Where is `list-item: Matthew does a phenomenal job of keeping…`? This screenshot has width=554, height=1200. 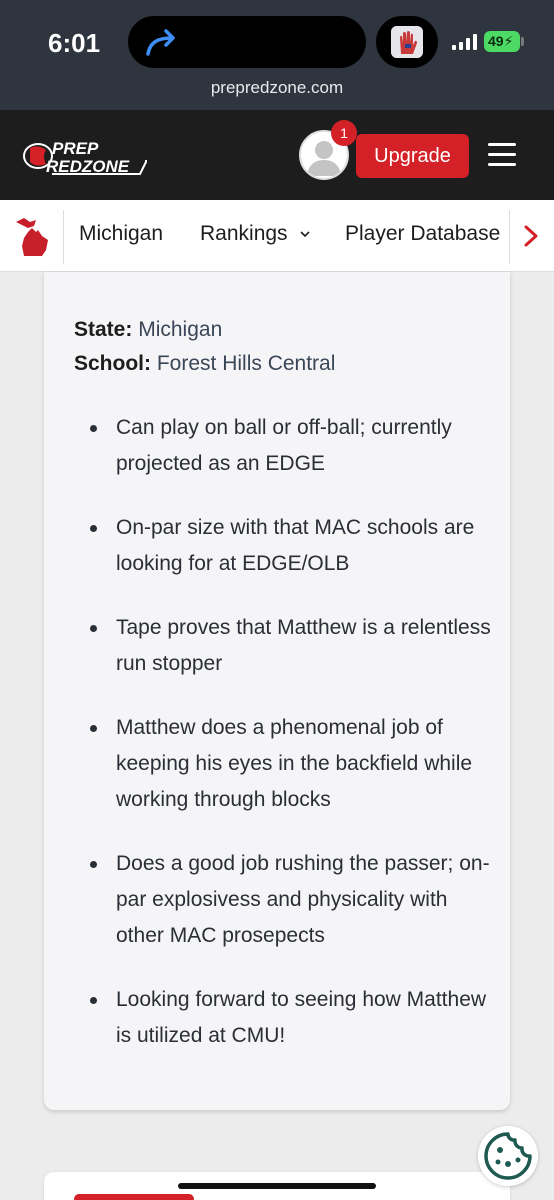 list-item: Matthew does a phenomenal job of keeping… is located at coordinates (284, 764).